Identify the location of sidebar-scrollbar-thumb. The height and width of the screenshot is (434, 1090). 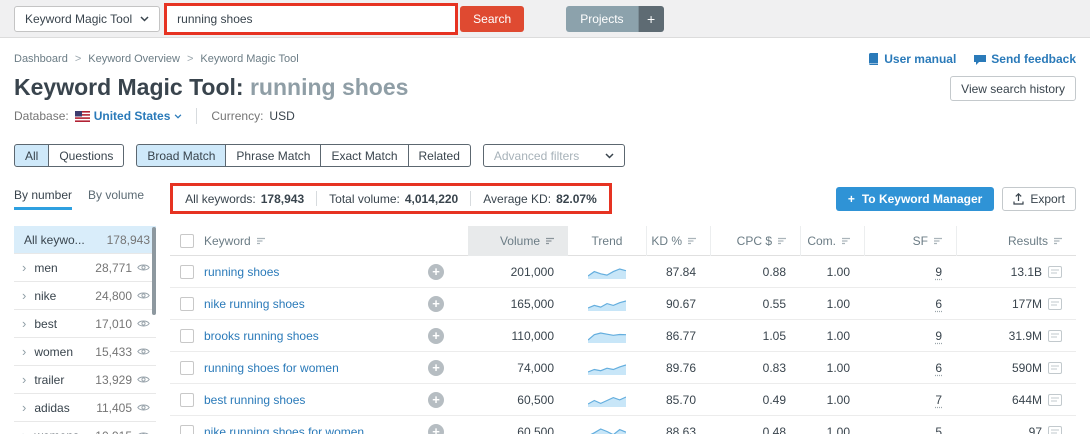
(154, 271).